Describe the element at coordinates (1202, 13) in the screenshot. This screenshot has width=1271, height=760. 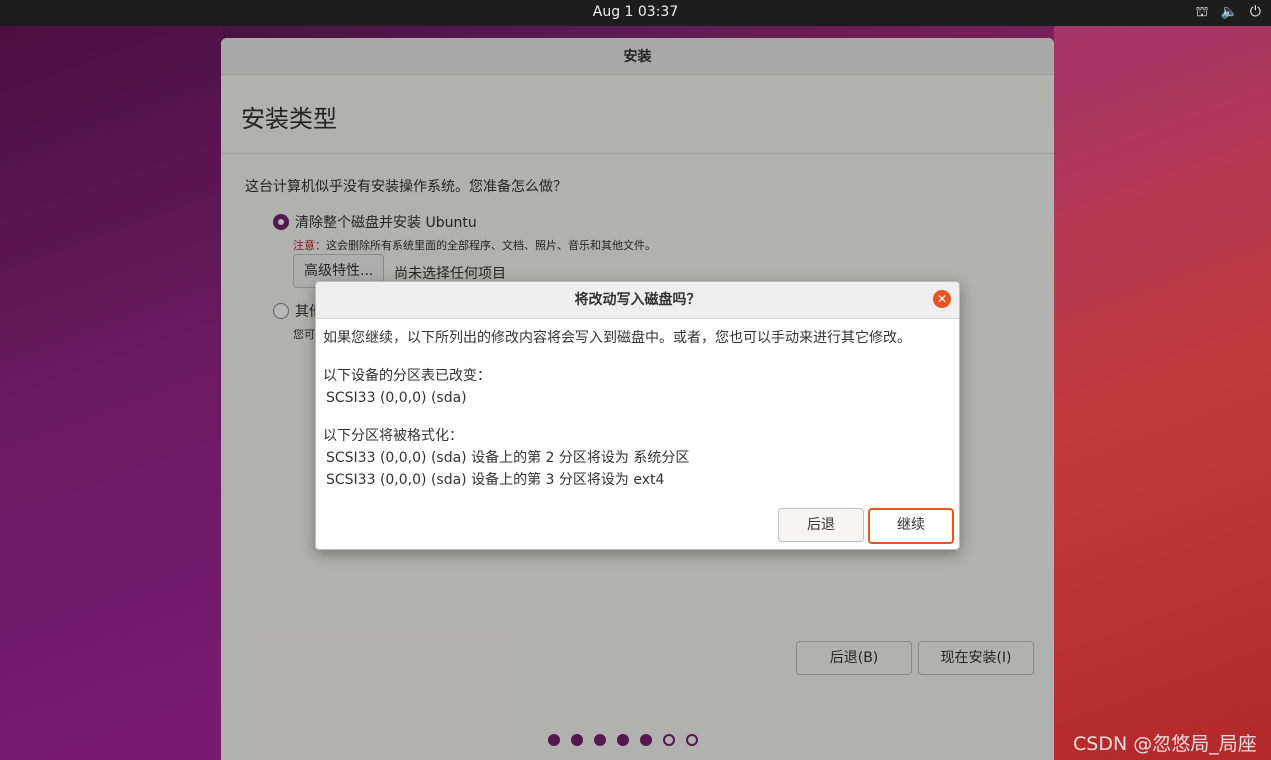
I see `network-icon: ⛫` at that location.